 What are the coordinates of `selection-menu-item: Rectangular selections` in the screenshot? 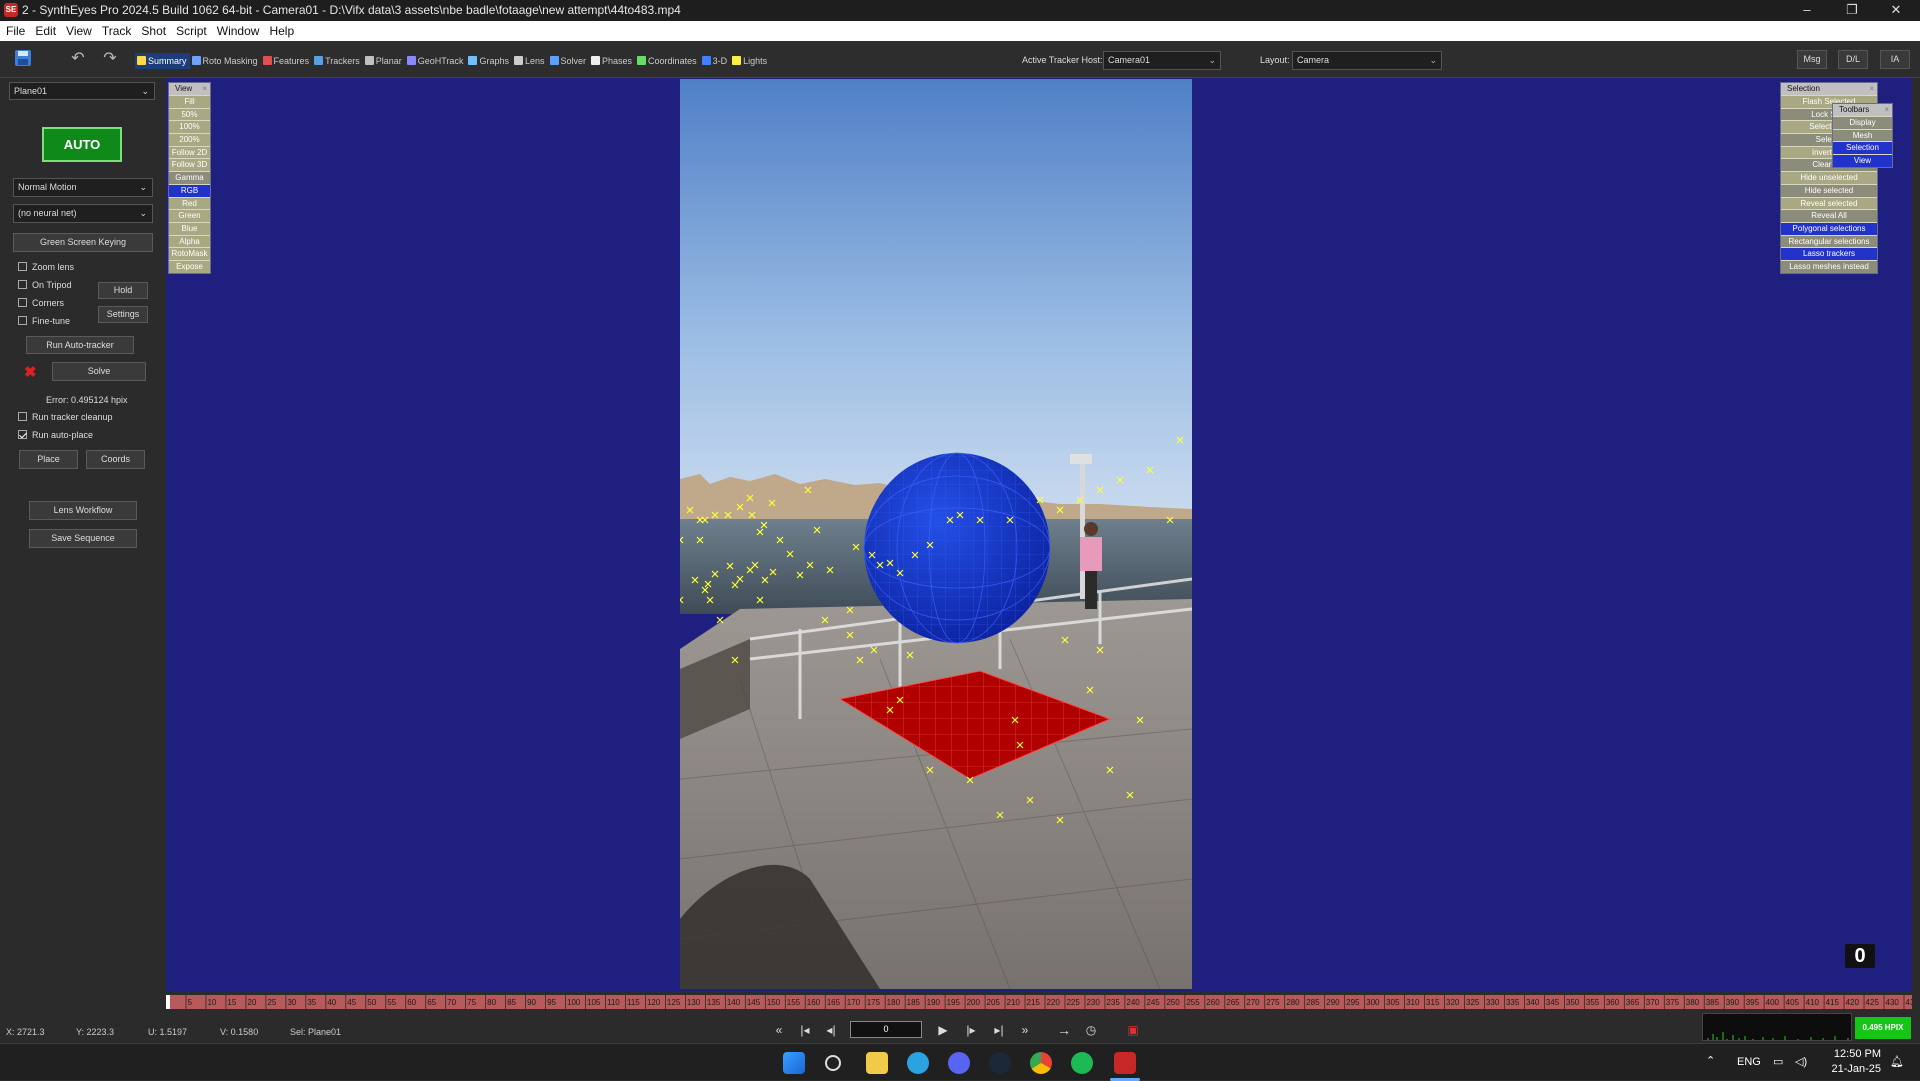 It's located at (1829, 241).